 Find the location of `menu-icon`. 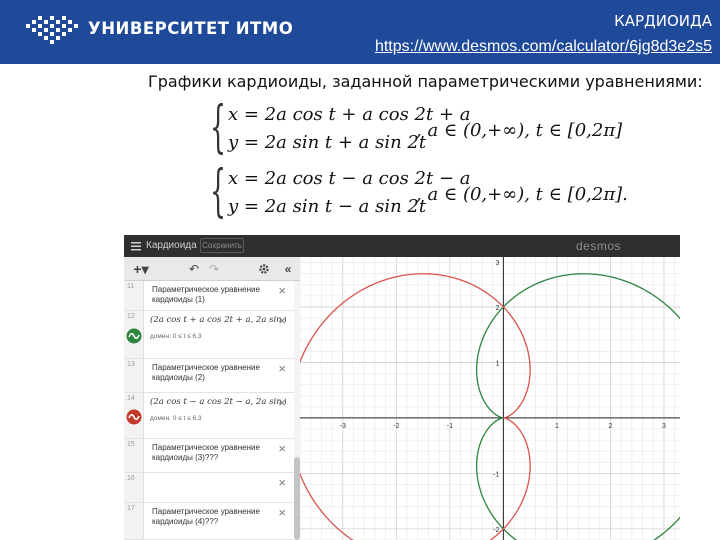

menu-icon is located at coordinates (136, 246).